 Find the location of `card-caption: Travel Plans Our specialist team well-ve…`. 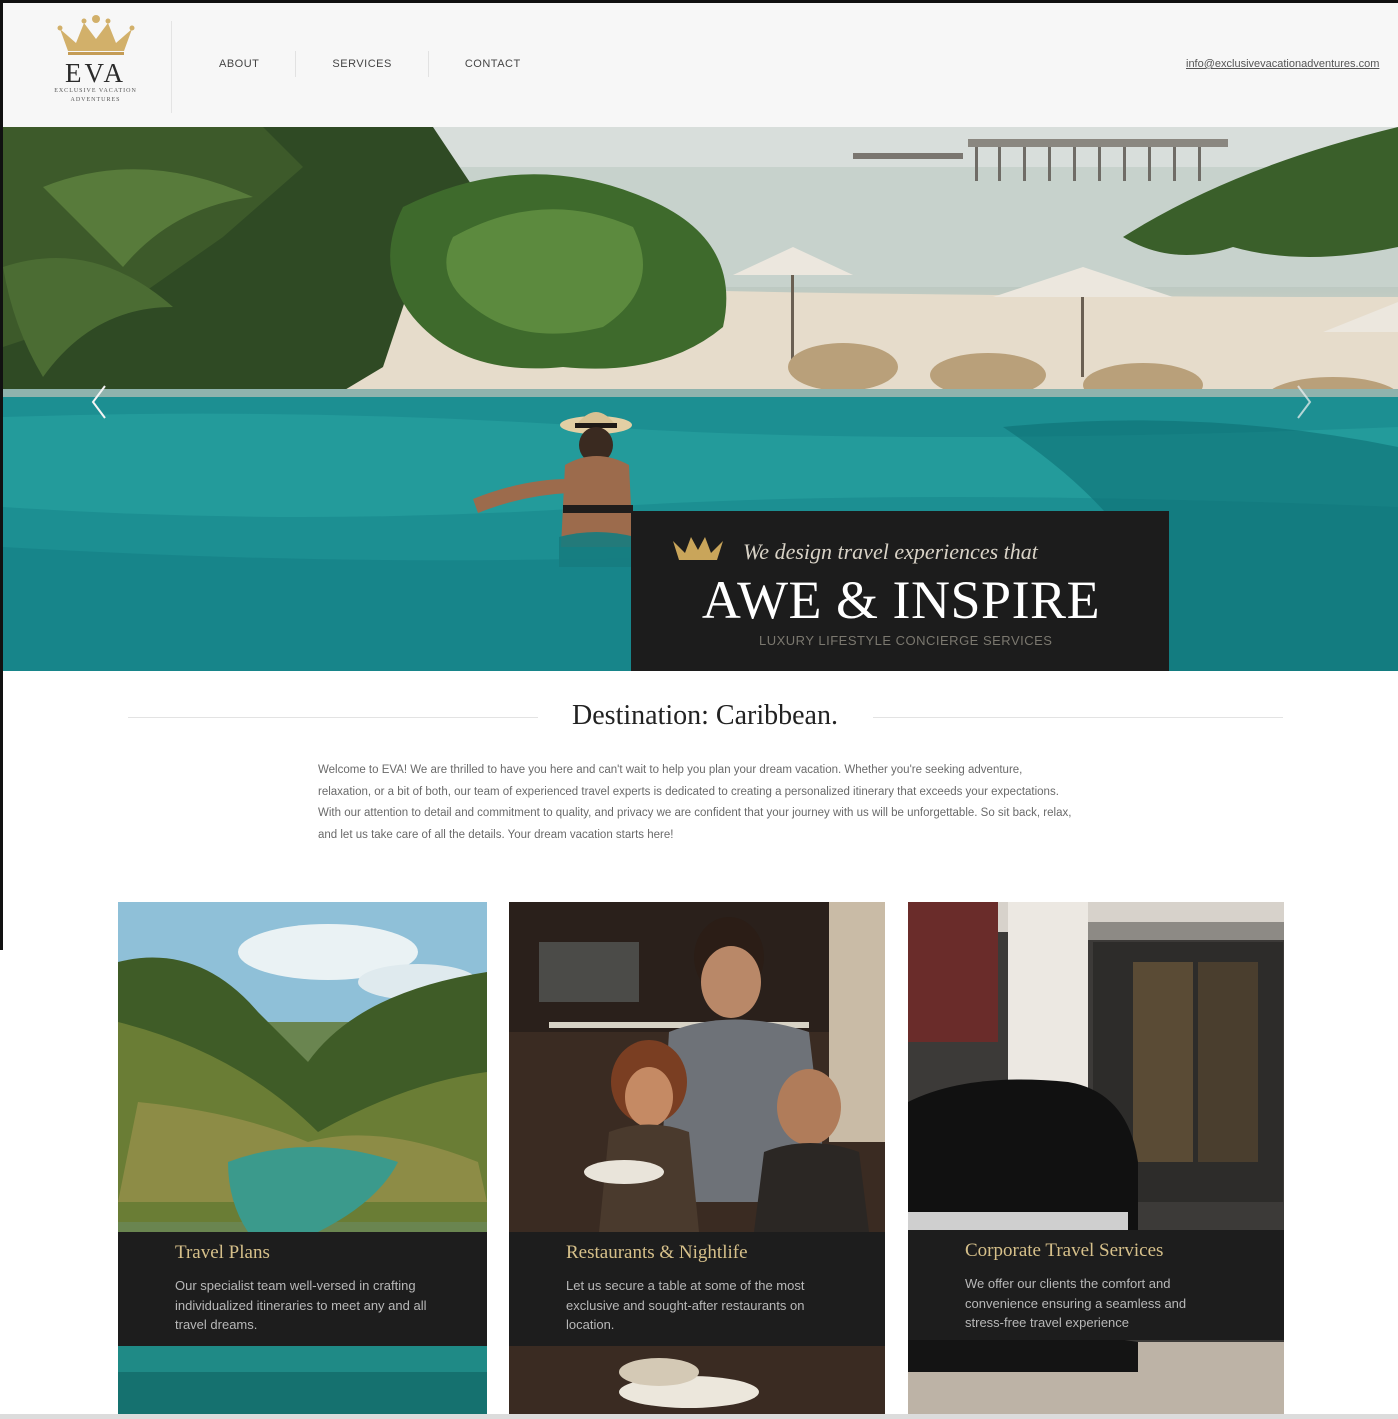

card-caption: Travel Plans Our specialist team well-ve… is located at coordinates (302, 1289).